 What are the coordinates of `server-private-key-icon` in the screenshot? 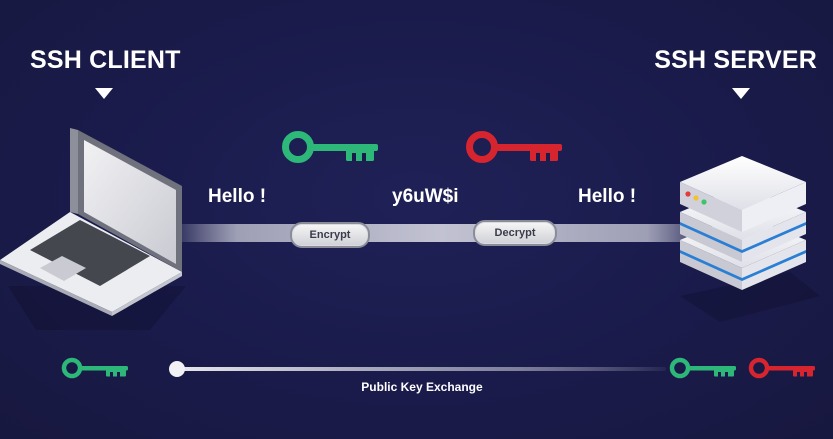 It's located at (781, 368).